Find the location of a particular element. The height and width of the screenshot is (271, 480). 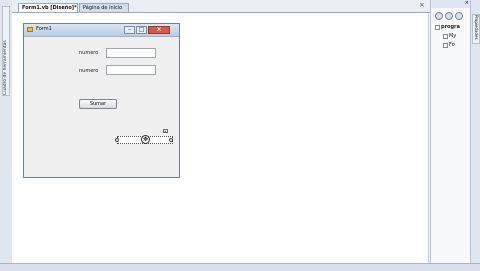

toolbox-tab: Cuadro de herramientas is located at coordinates (6, 51).